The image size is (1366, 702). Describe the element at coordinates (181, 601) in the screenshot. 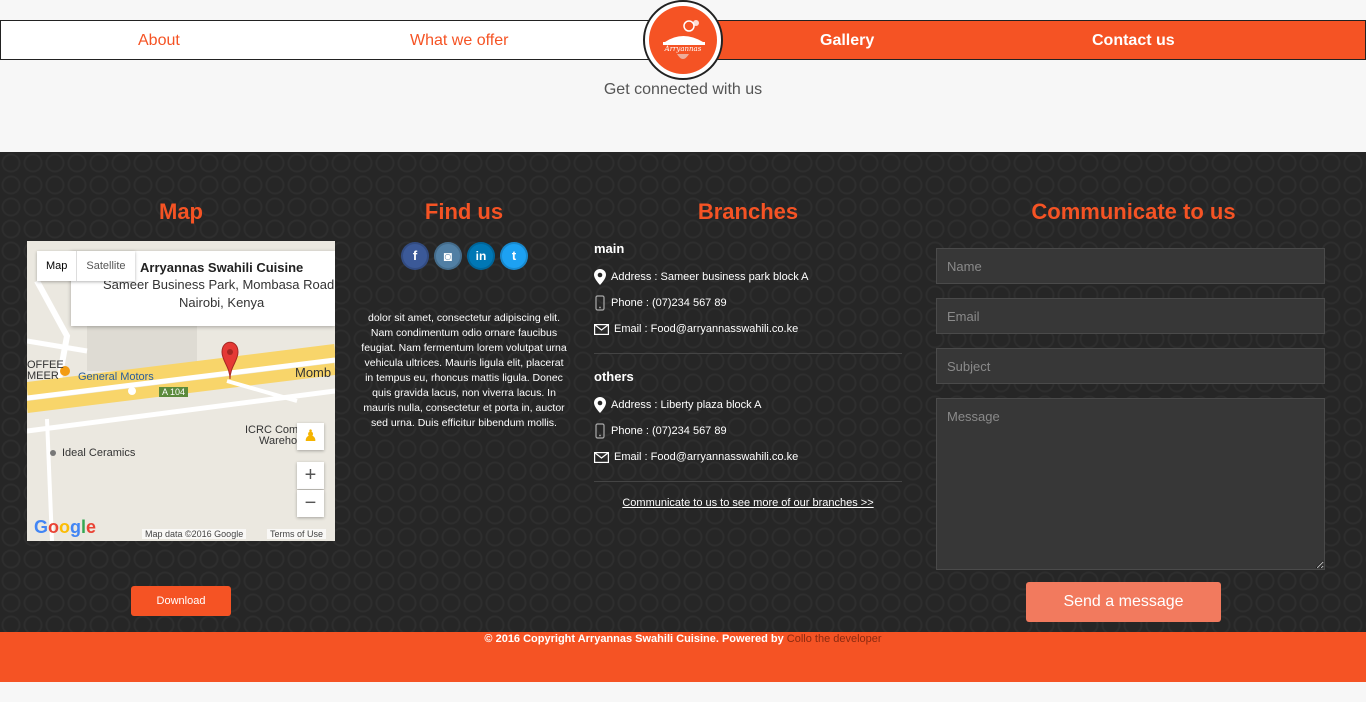

I see `download-button: Download` at that location.